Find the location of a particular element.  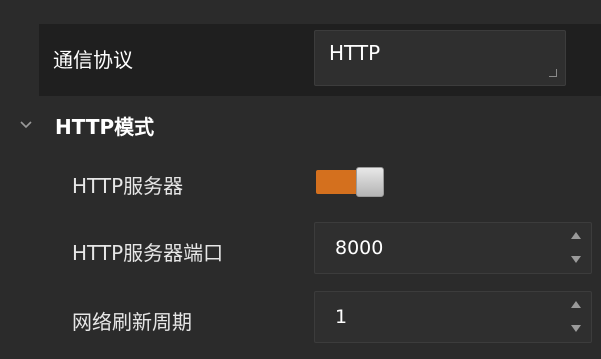

toggle-thumb is located at coordinates (370, 182).